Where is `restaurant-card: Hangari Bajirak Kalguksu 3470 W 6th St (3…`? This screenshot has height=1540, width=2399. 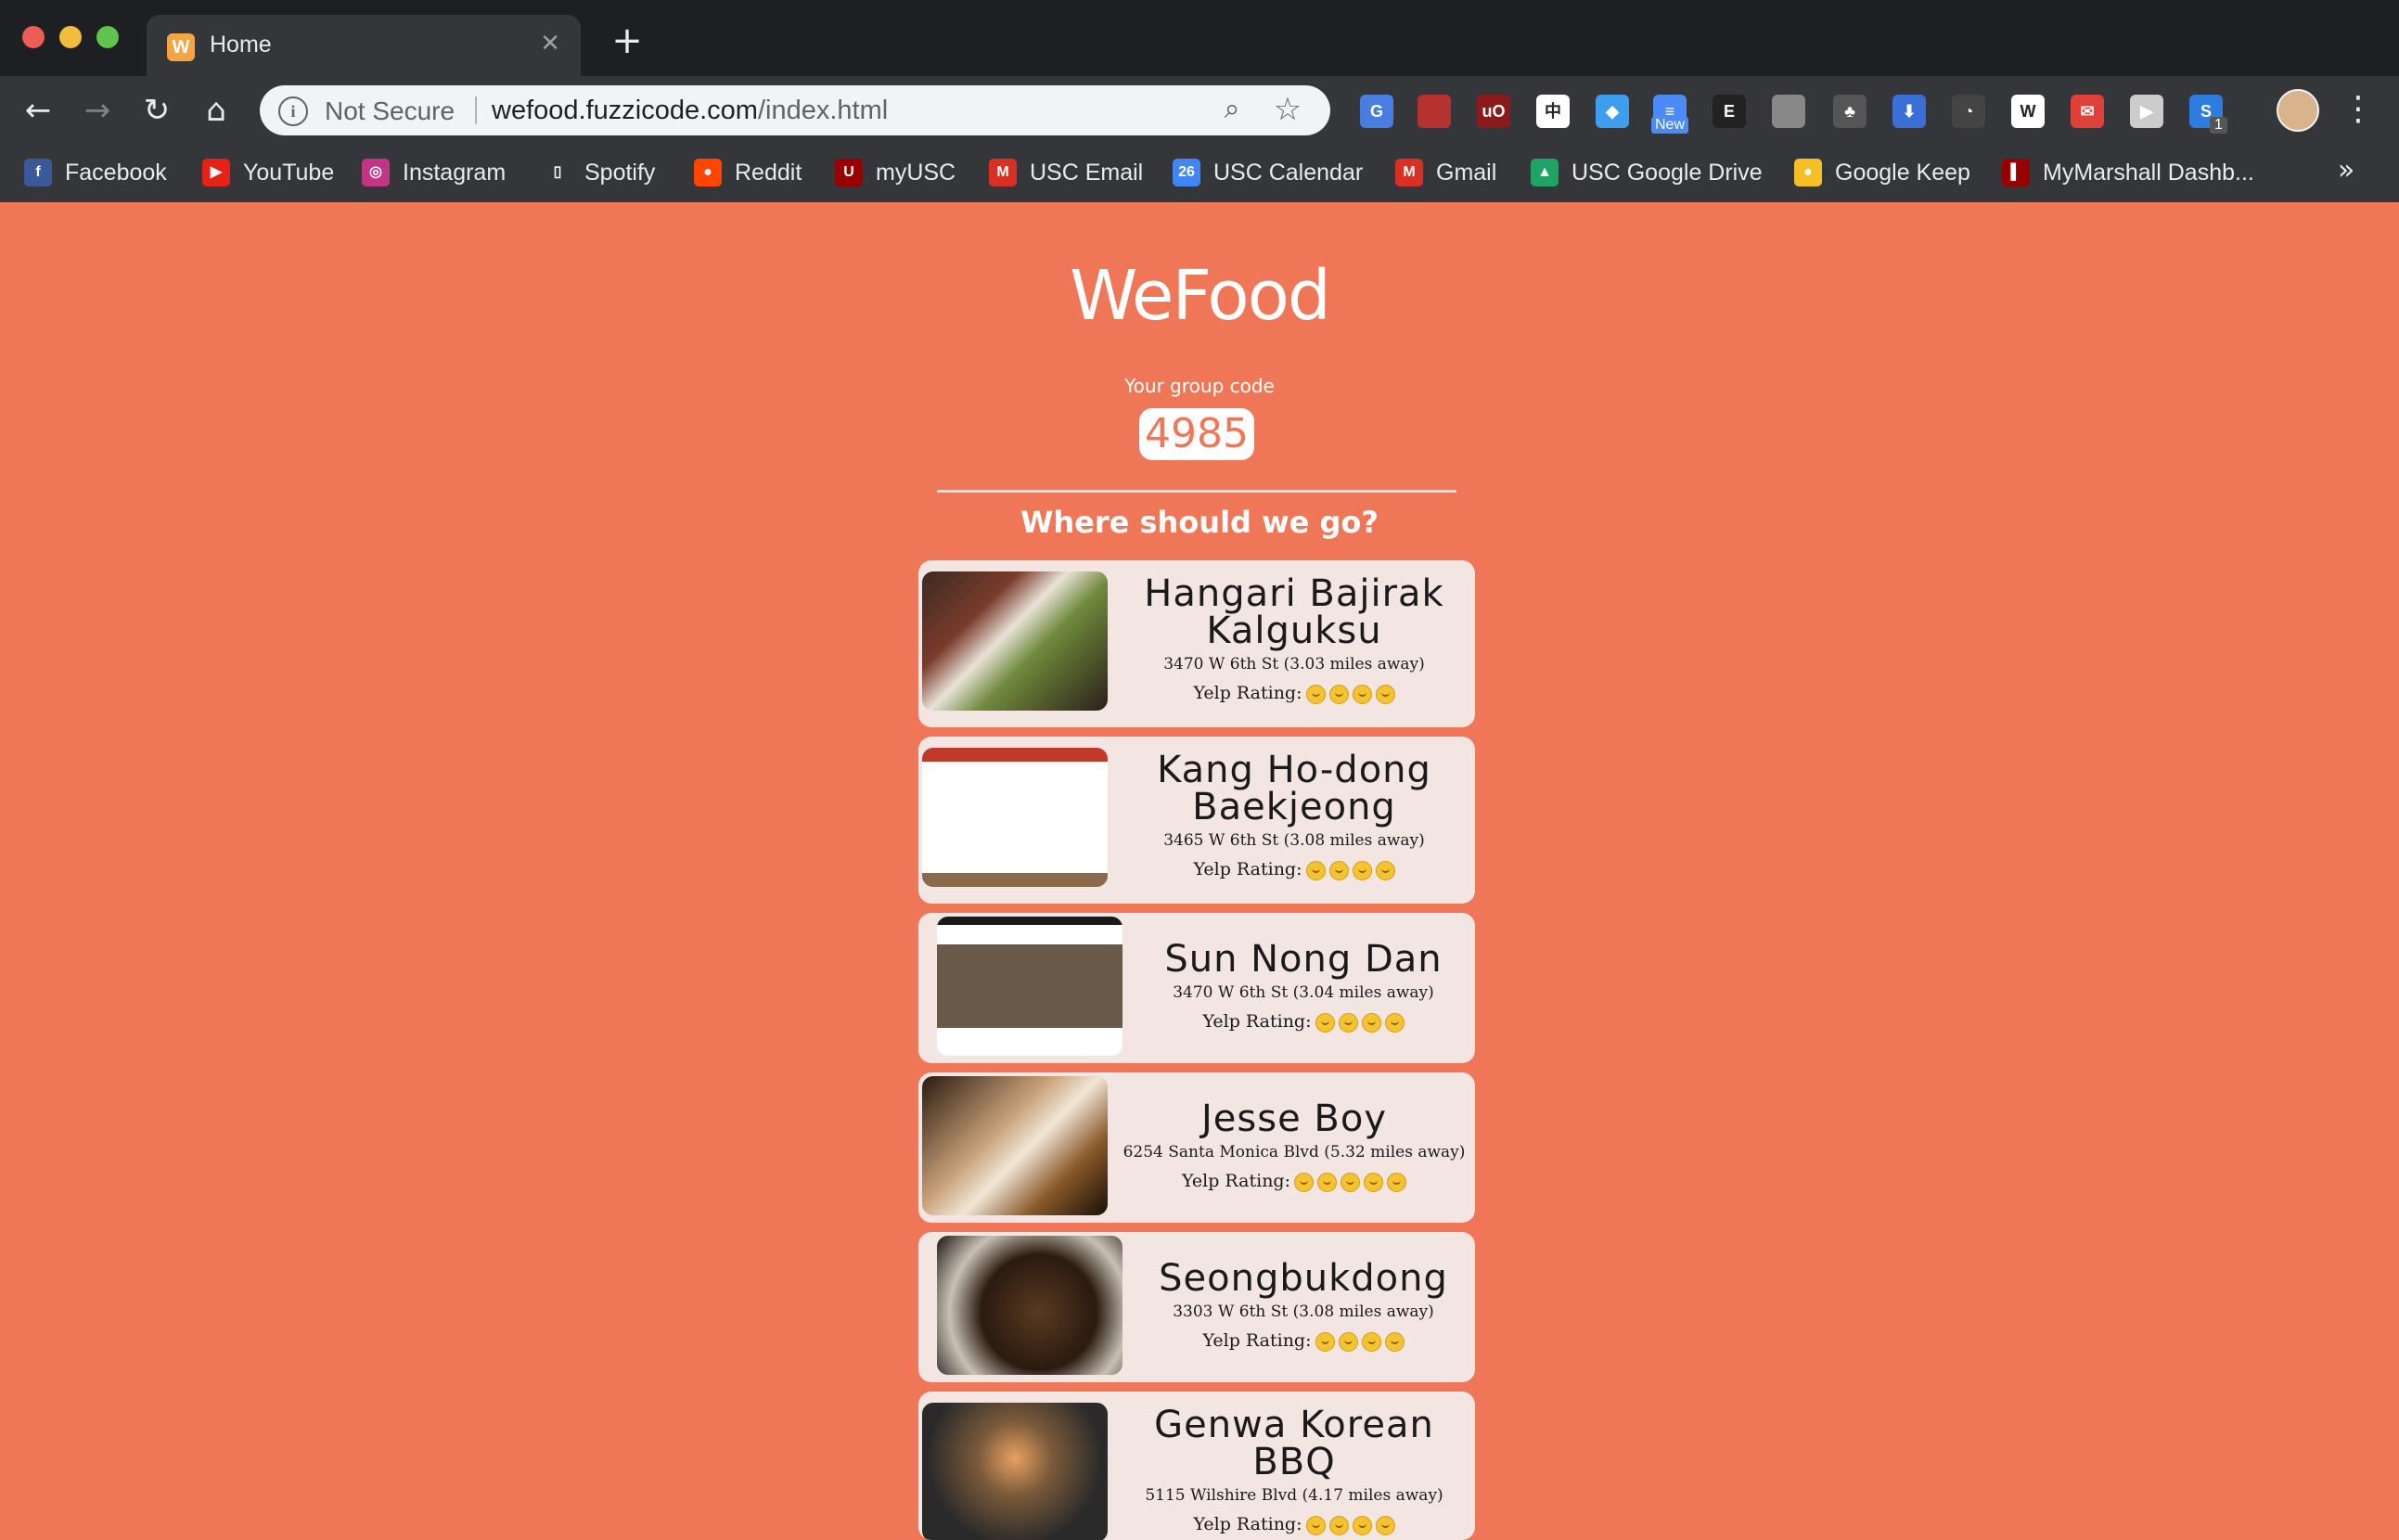
restaurant-card: Hangari Bajirak Kalguksu 3470 W 6th St (3… is located at coordinates (1197, 643).